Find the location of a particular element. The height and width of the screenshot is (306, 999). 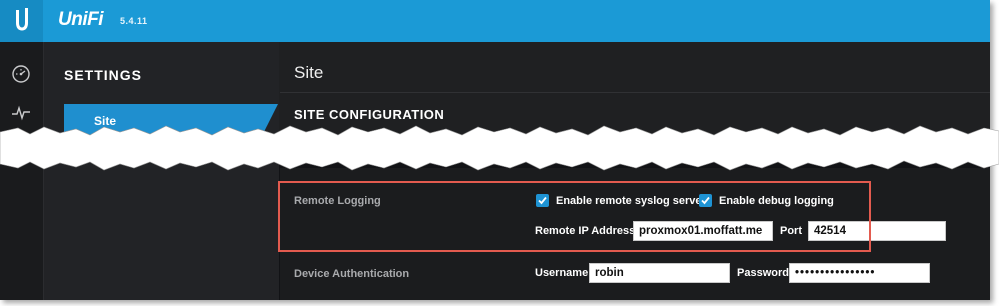

username-label: Username is located at coordinates (562, 273).